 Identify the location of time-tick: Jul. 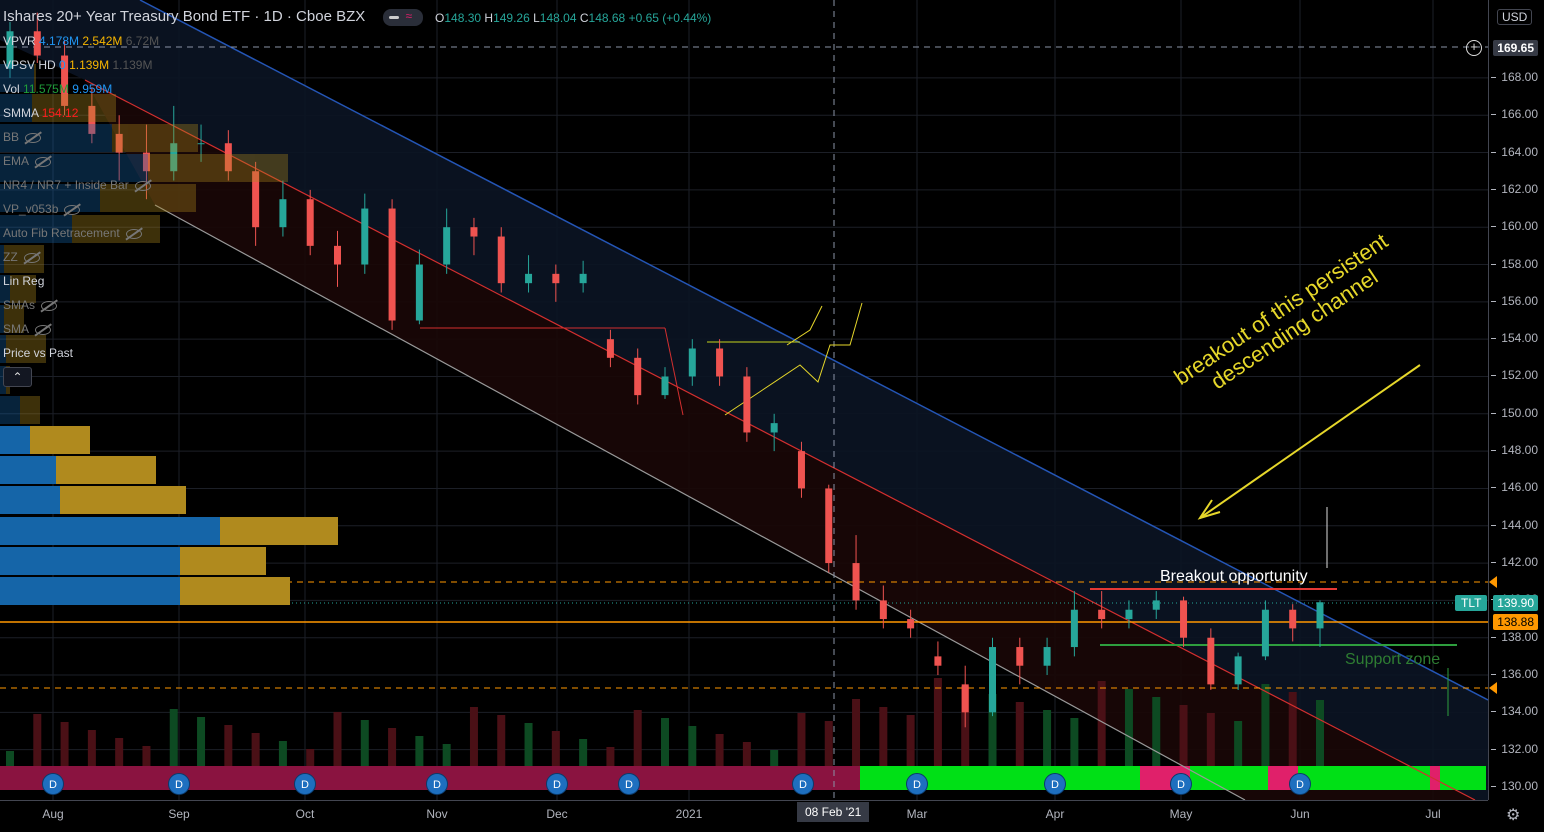
(1433, 814).